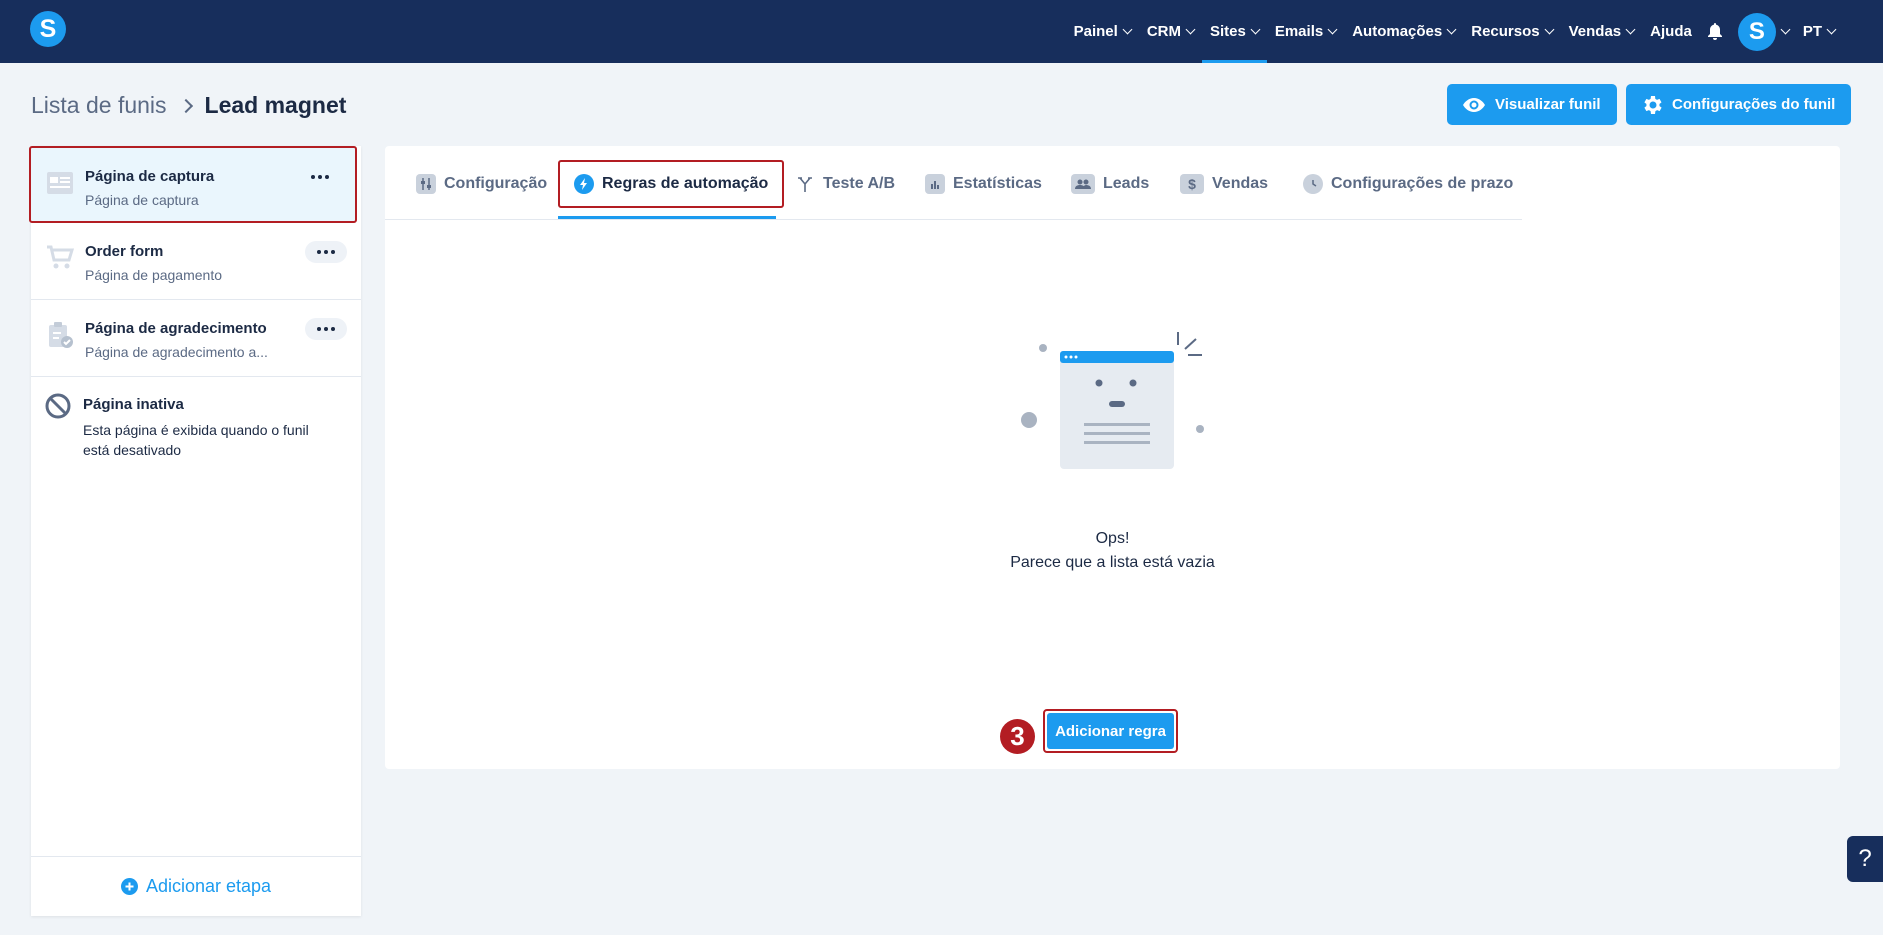  Describe the element at coordinates (1095, 31) in the screenshot. I see `nav-label: Painel` at that location.